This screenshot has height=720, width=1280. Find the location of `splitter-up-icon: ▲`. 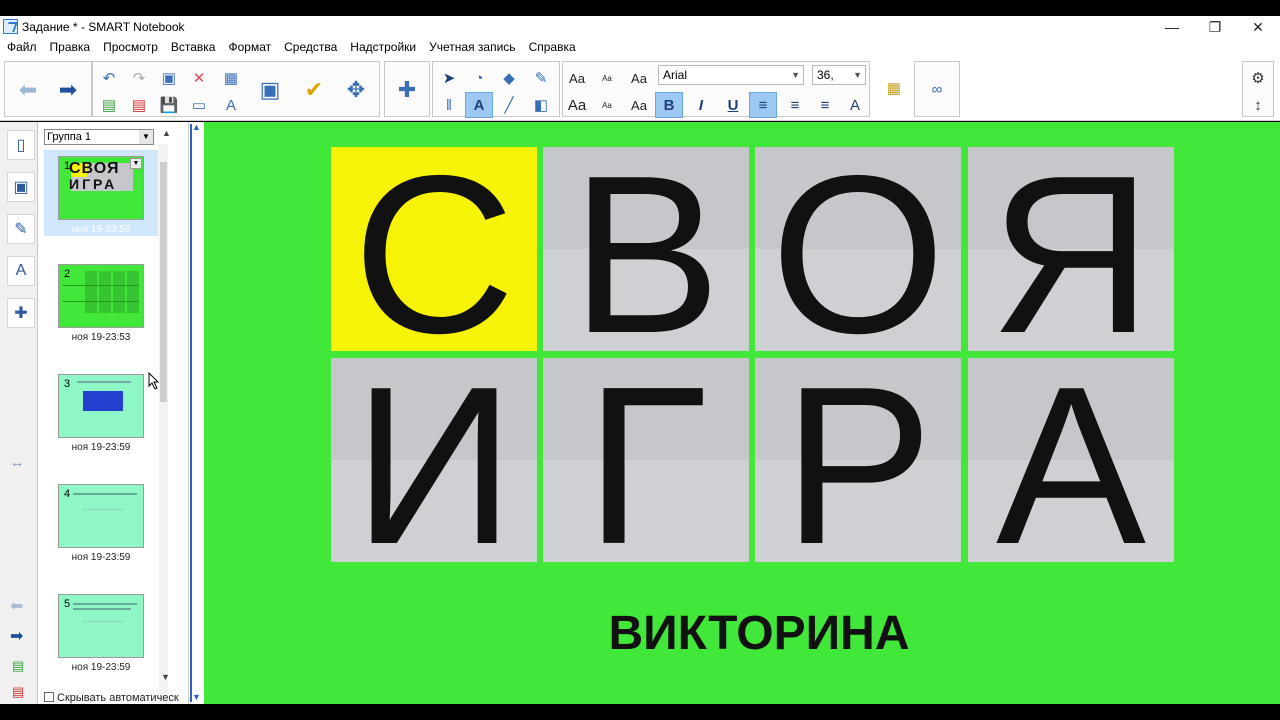

splitter-up-icon: ▲ is located at coordinates (196, 127).